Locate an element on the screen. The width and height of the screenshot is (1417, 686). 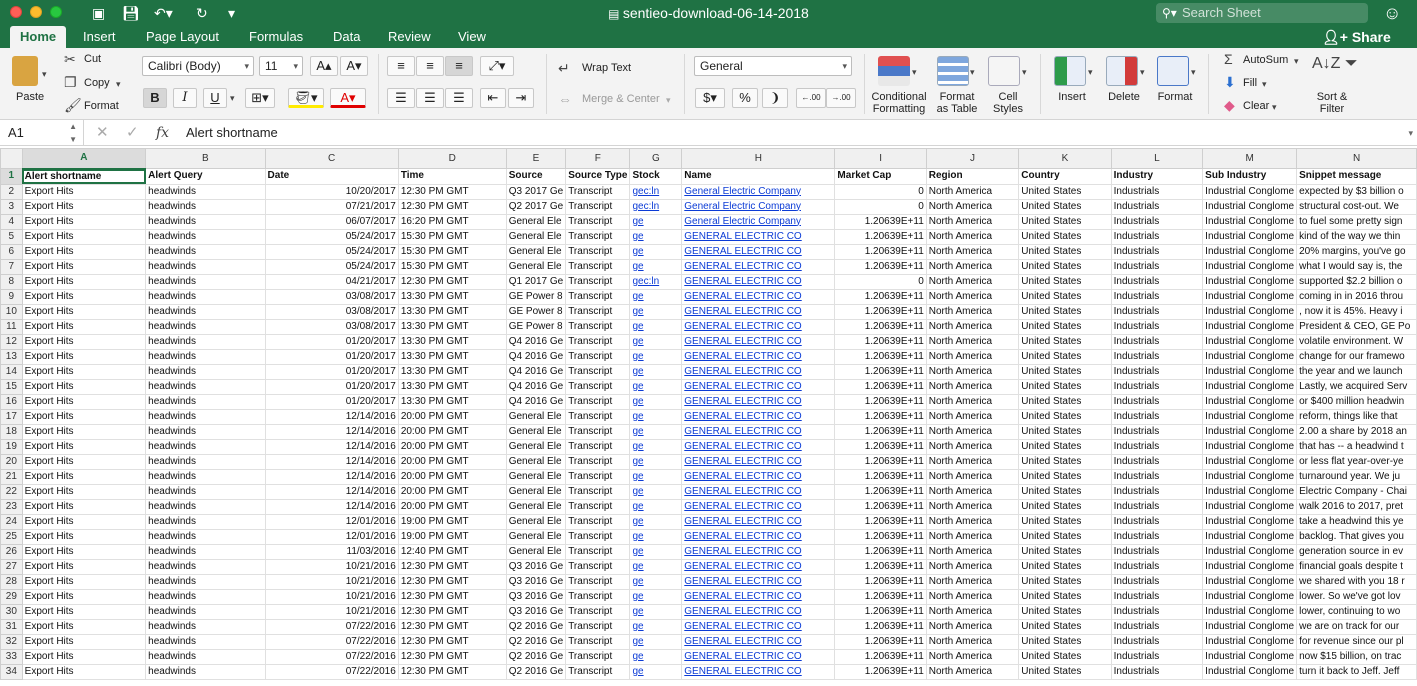
font-size-select: 11 ▾ is located at coordinates (281, 66).